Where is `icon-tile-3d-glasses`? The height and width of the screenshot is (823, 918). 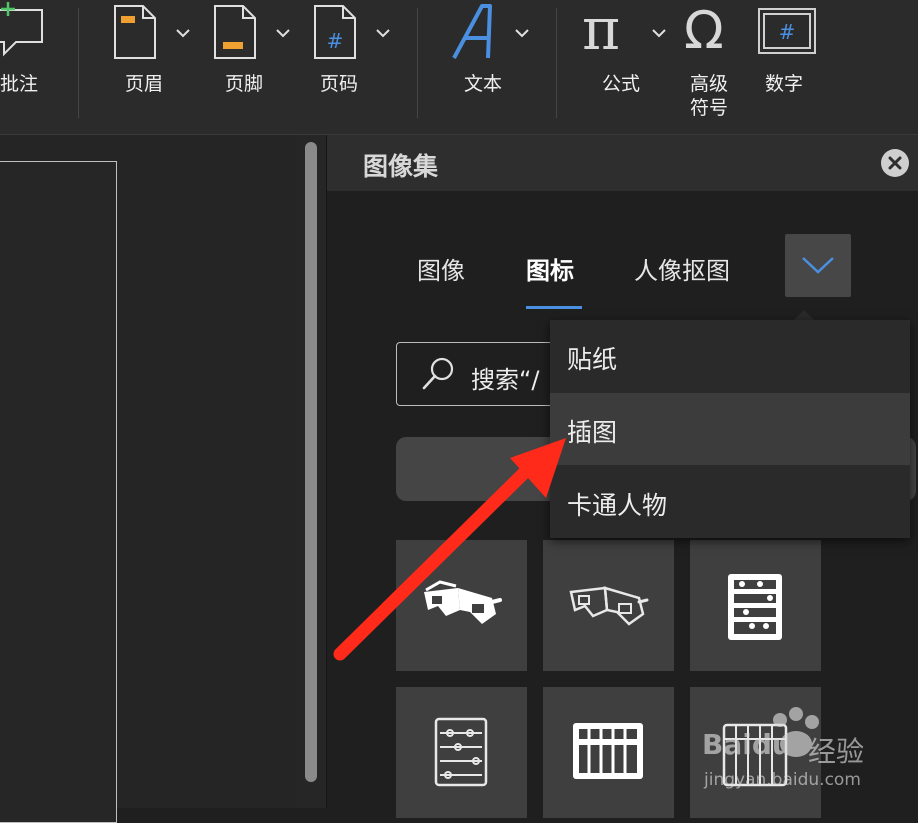 icon-tile-3d-glasses is located at coordinates (461, 605).